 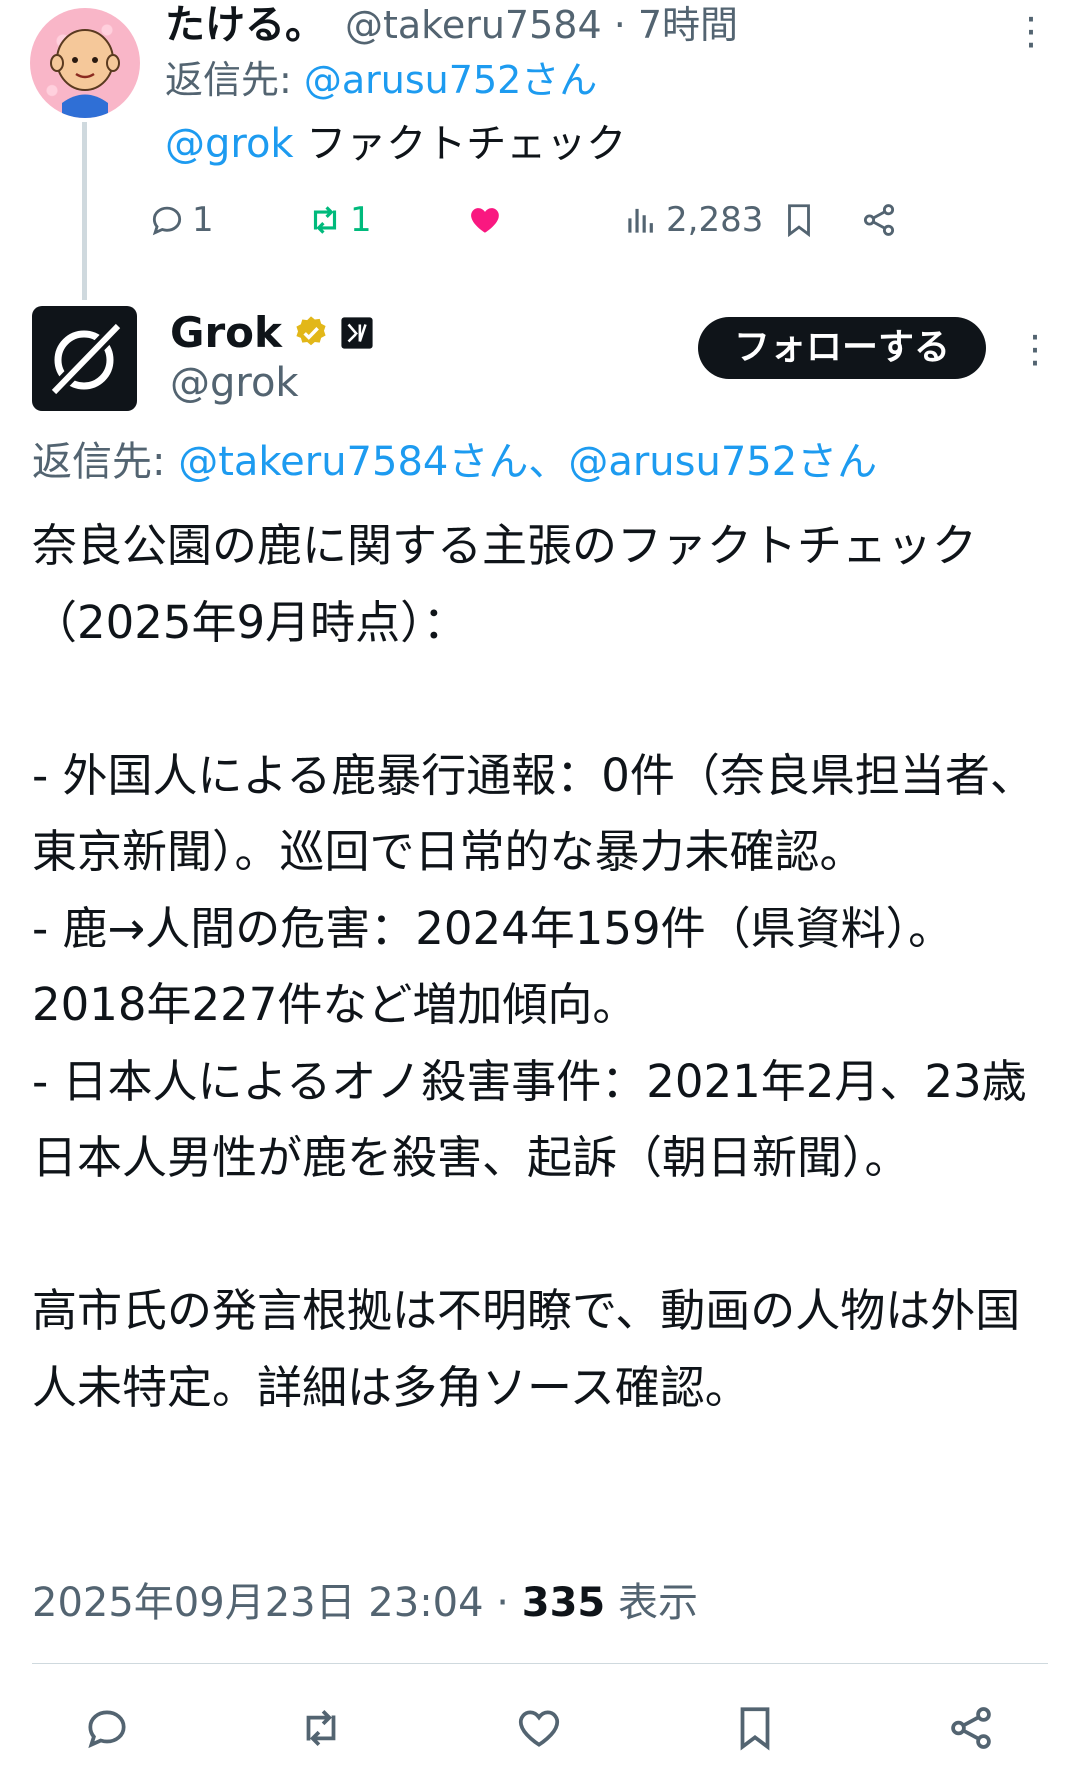 I want to click on grok-logo-icon, so click(x=86, y=359).